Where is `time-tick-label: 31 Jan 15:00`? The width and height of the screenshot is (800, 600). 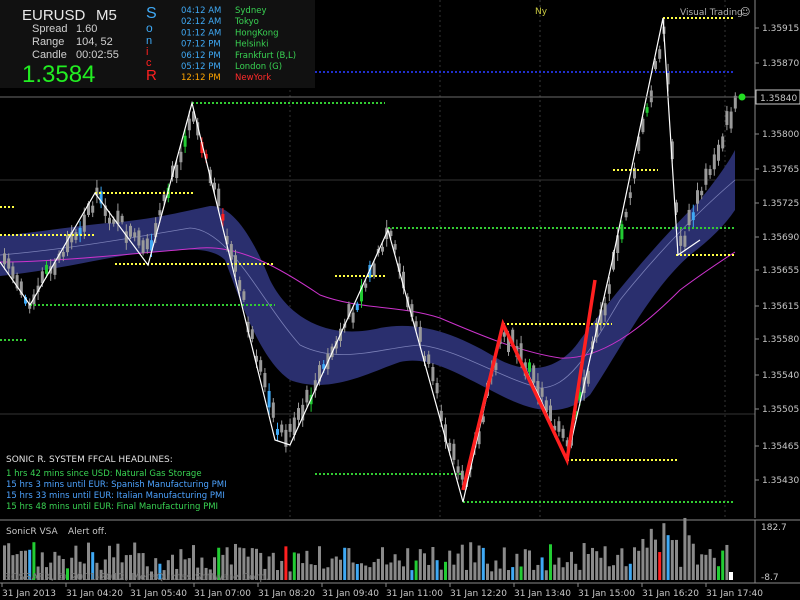
time-tick-label: 31 Jan 15:00 is located at coordinates (606, 594).